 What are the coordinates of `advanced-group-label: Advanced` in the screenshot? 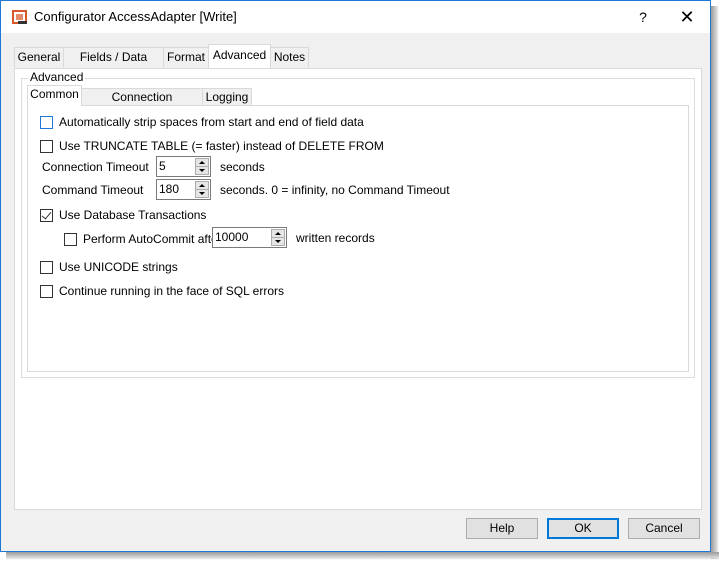 It's located at (57, 77).